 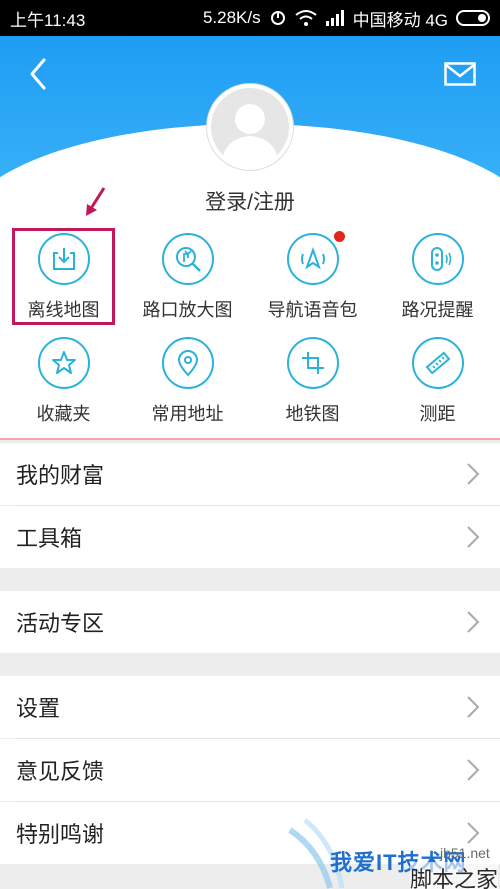 I want to click on back-chevron-icon, so click(x=39, y=74).